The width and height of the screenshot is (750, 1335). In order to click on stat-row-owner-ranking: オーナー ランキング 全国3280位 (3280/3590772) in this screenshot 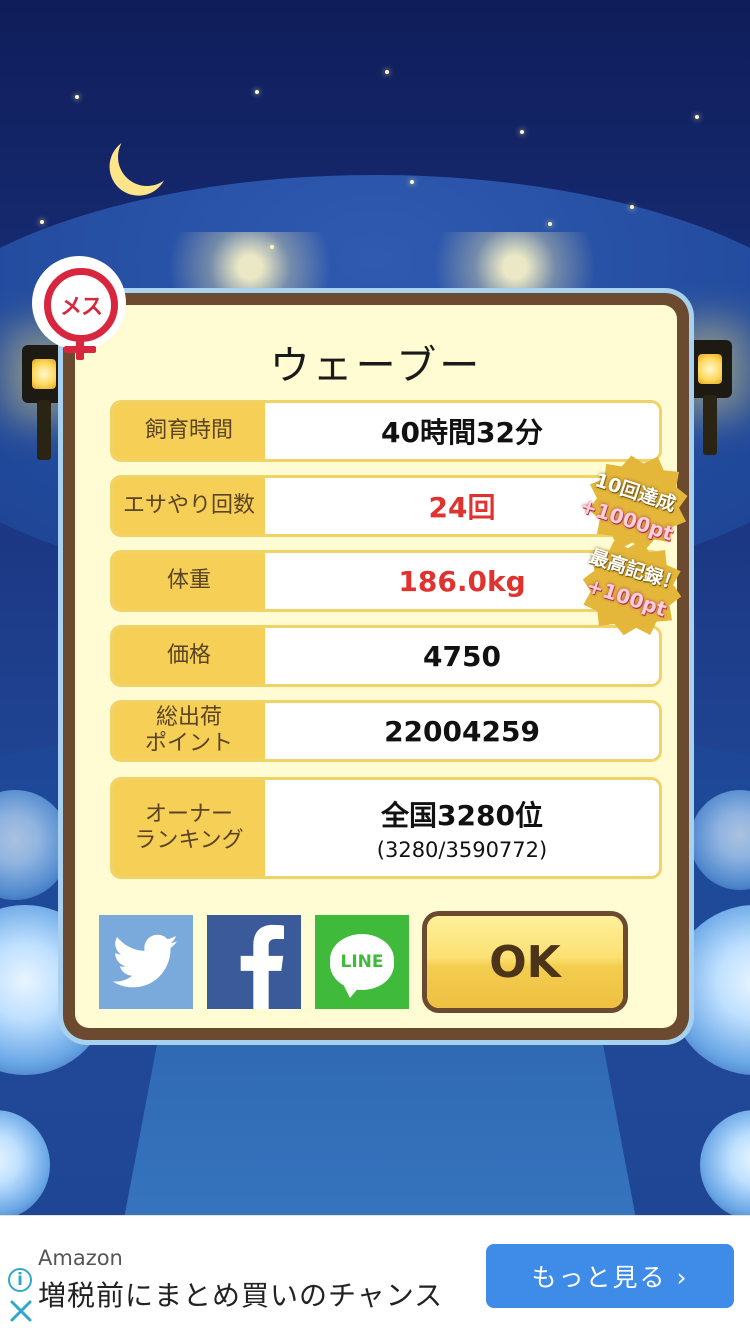, I will do `click(386, 828)`.